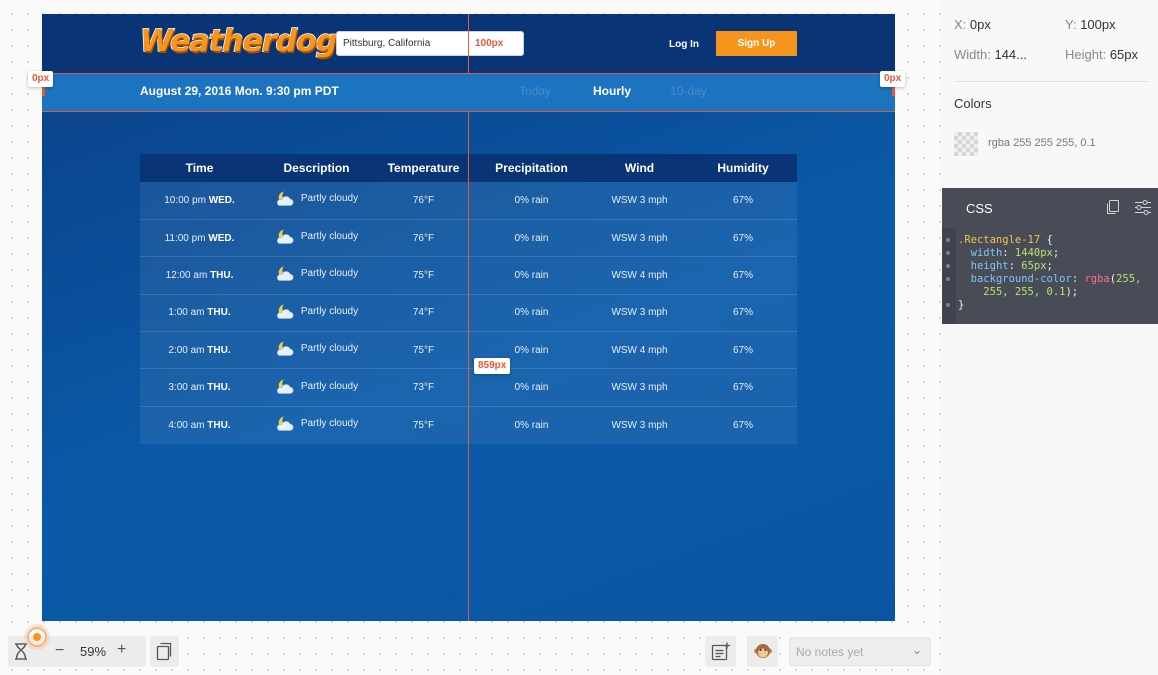  I want to click on panel-divider, so click(1051, 81).